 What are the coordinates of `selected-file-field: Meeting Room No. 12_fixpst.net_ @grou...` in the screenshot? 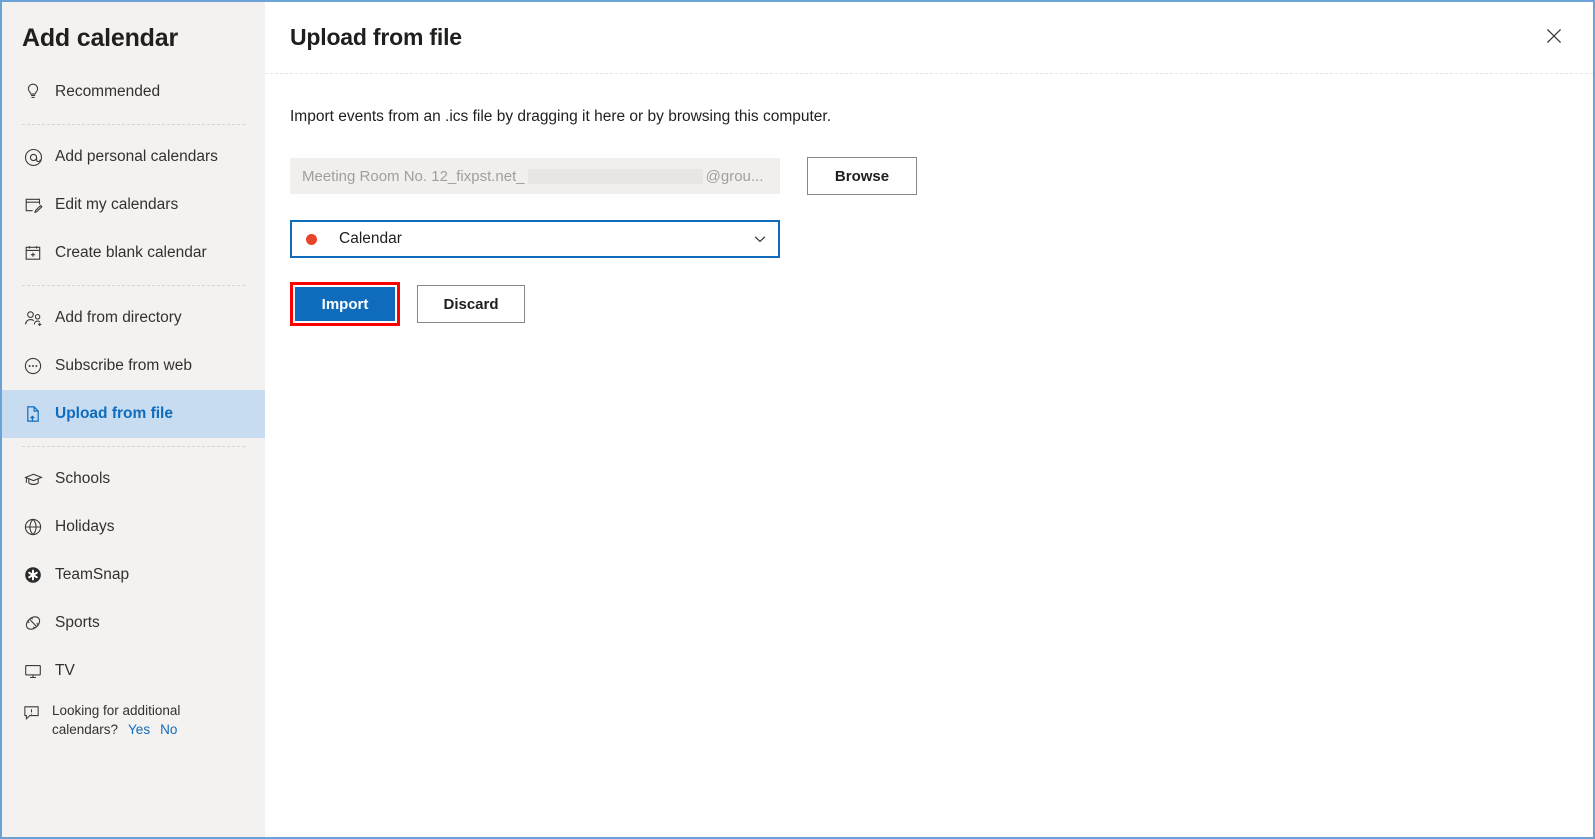 It's located at (535, 176).